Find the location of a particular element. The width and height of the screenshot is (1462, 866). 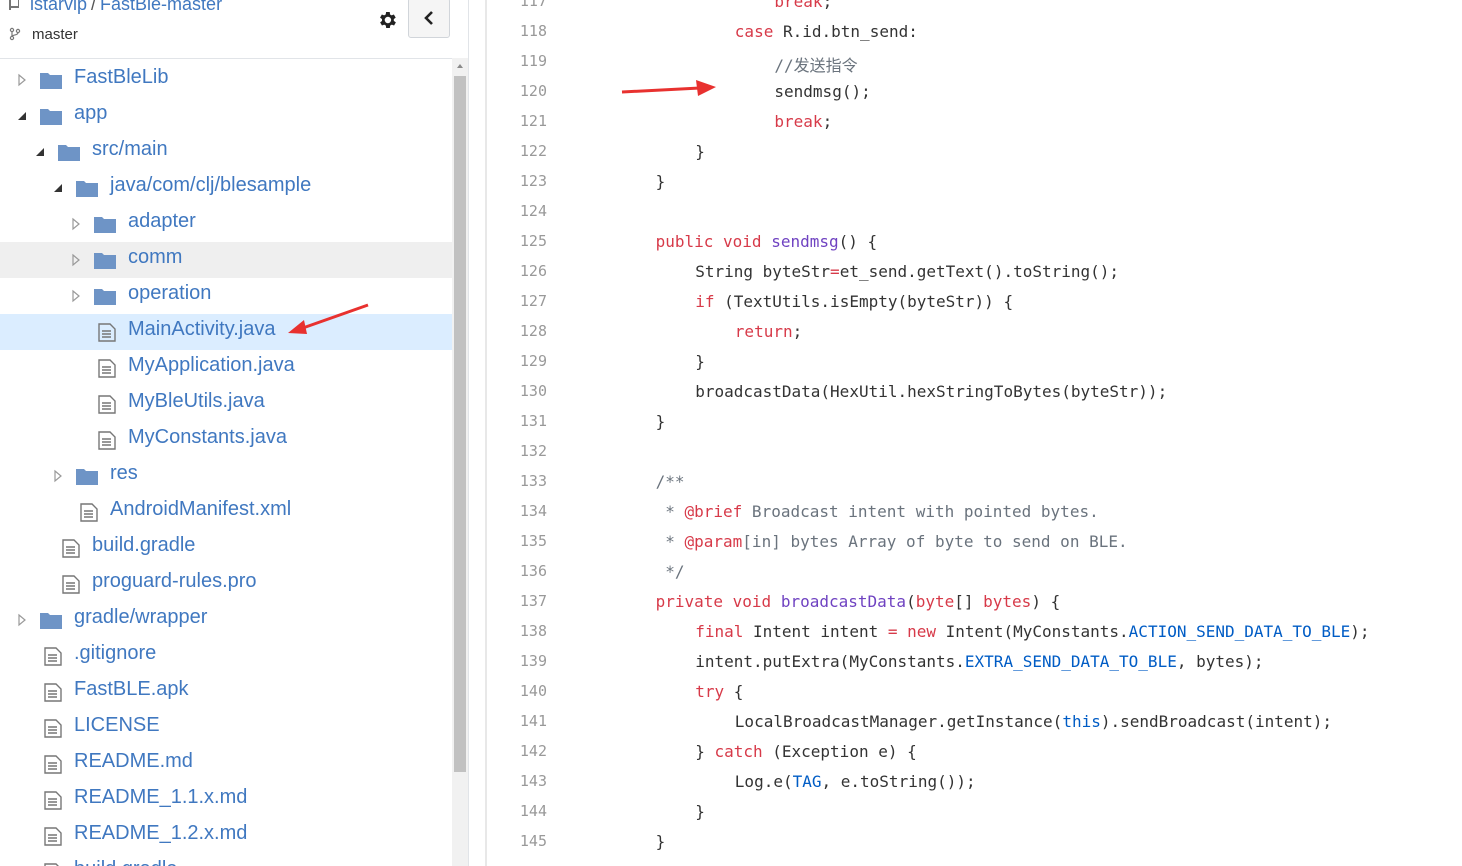

tree-item-label: comm is located at coordinates (155, 257).